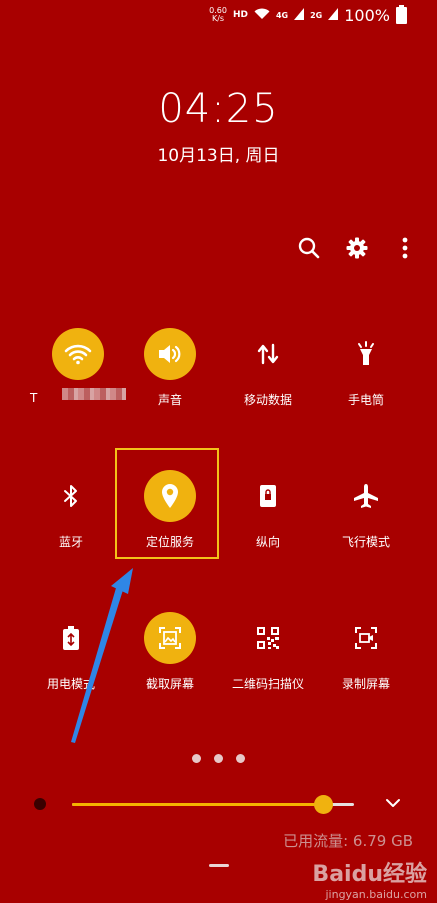 This screenshot has height=903, width=437. I want to click on tile-location: 定位服务, so click(170, 510).